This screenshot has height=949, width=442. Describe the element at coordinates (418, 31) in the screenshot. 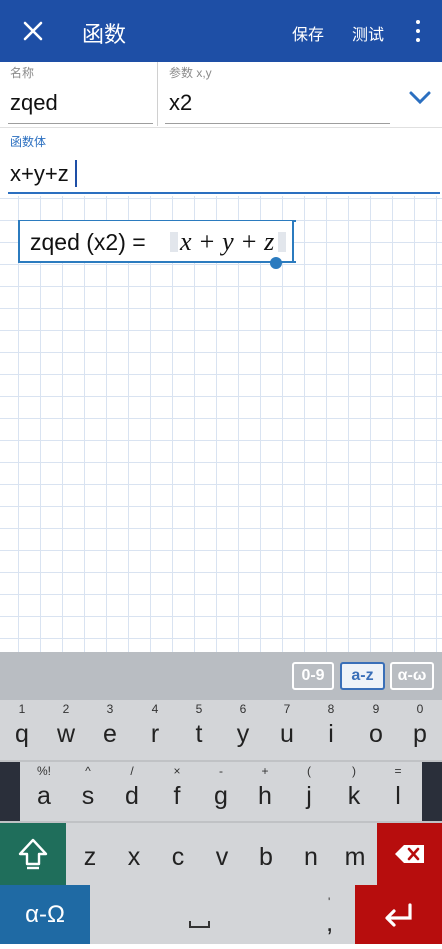

I see `more-options-button` at that location.